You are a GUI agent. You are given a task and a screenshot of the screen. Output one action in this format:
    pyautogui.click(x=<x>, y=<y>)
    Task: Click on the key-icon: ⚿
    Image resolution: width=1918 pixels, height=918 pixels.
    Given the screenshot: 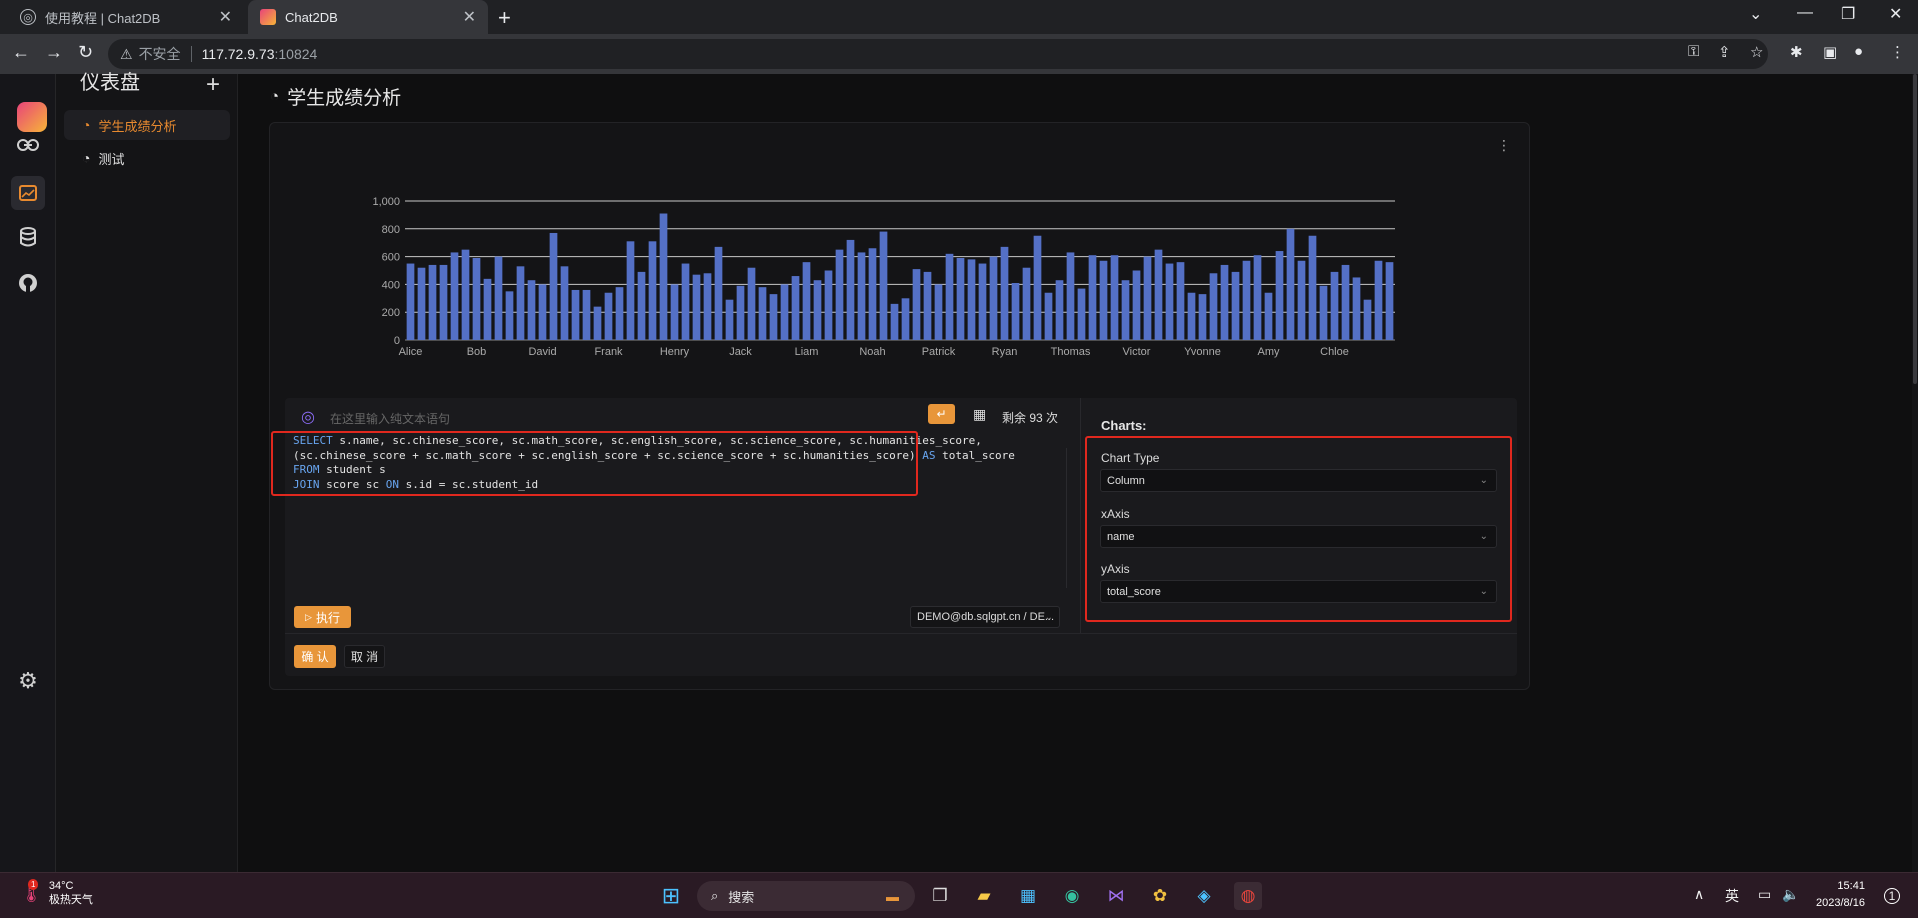 What is the action you would take?
    pyautogui.click(x=1693, y=51)
    